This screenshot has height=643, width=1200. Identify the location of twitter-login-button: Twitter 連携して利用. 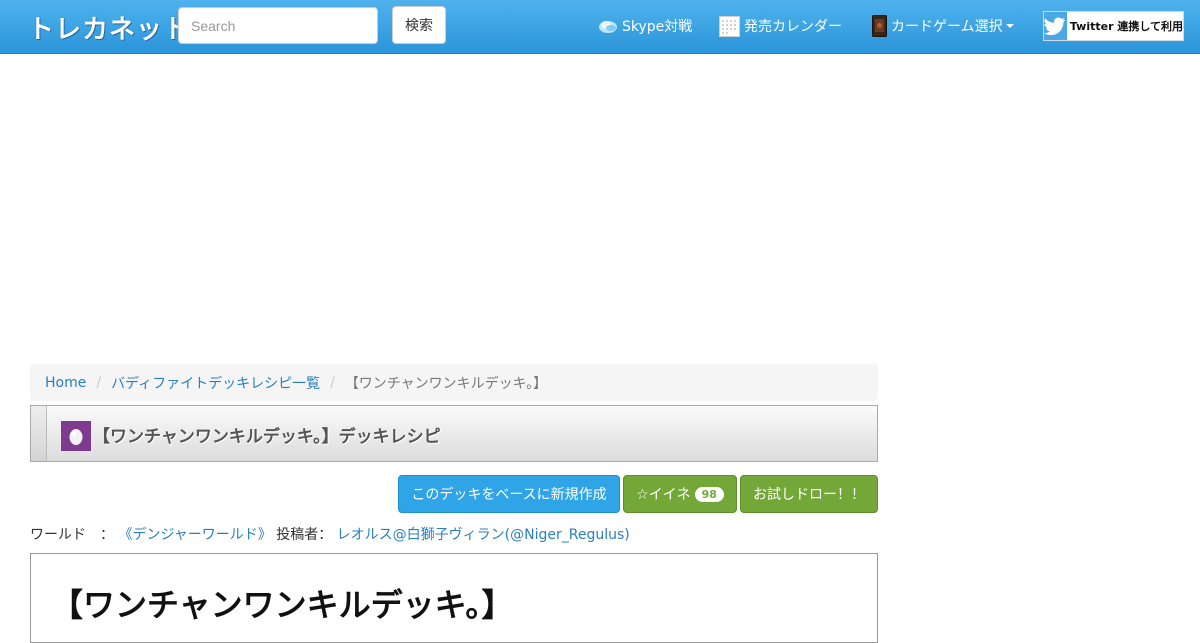
(1113, 26).